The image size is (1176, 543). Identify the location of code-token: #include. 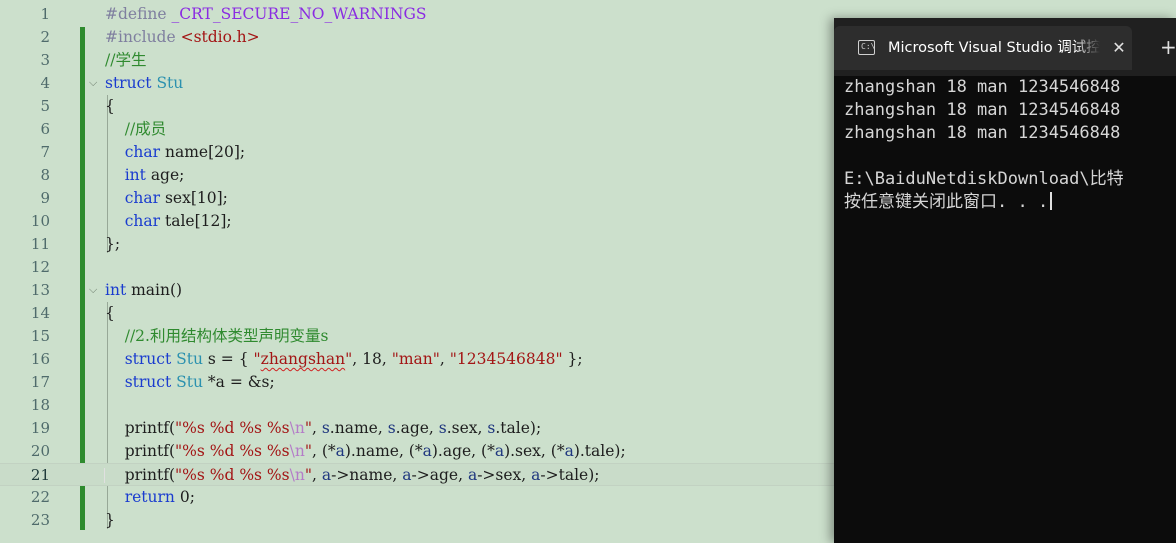
(143, 37).